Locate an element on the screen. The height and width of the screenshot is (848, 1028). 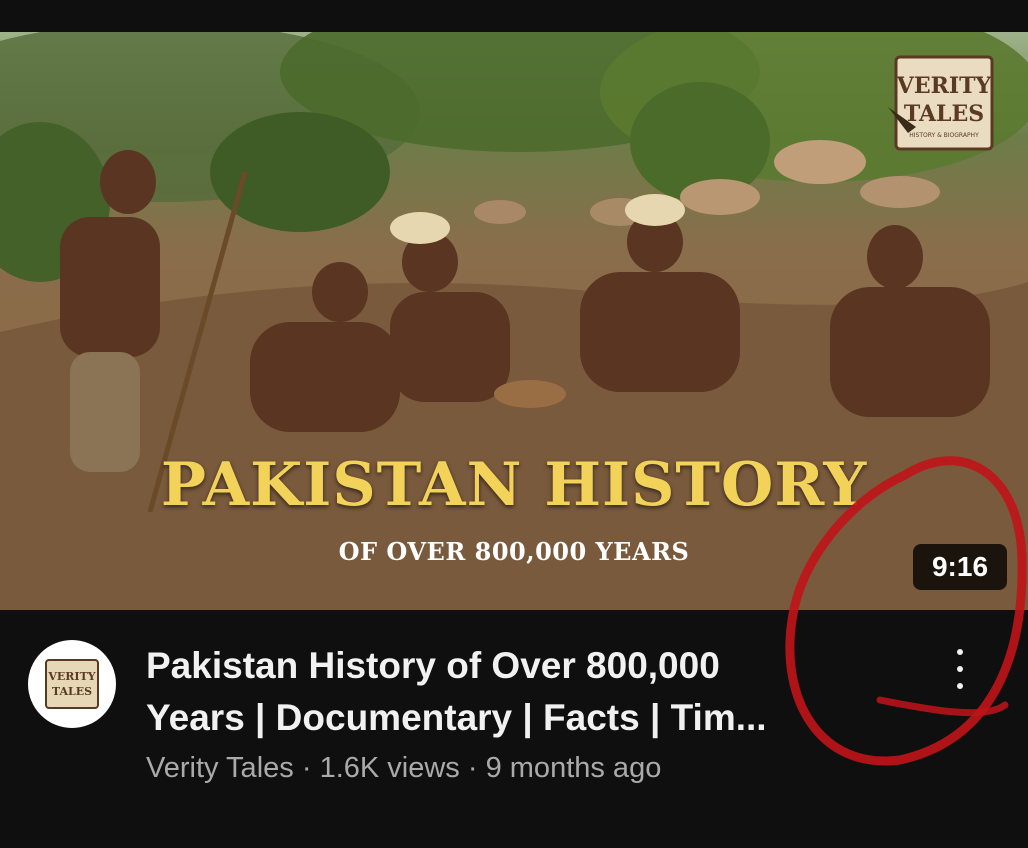
avatar-logo: VERITY TALES is located at coordinates (72, 684).